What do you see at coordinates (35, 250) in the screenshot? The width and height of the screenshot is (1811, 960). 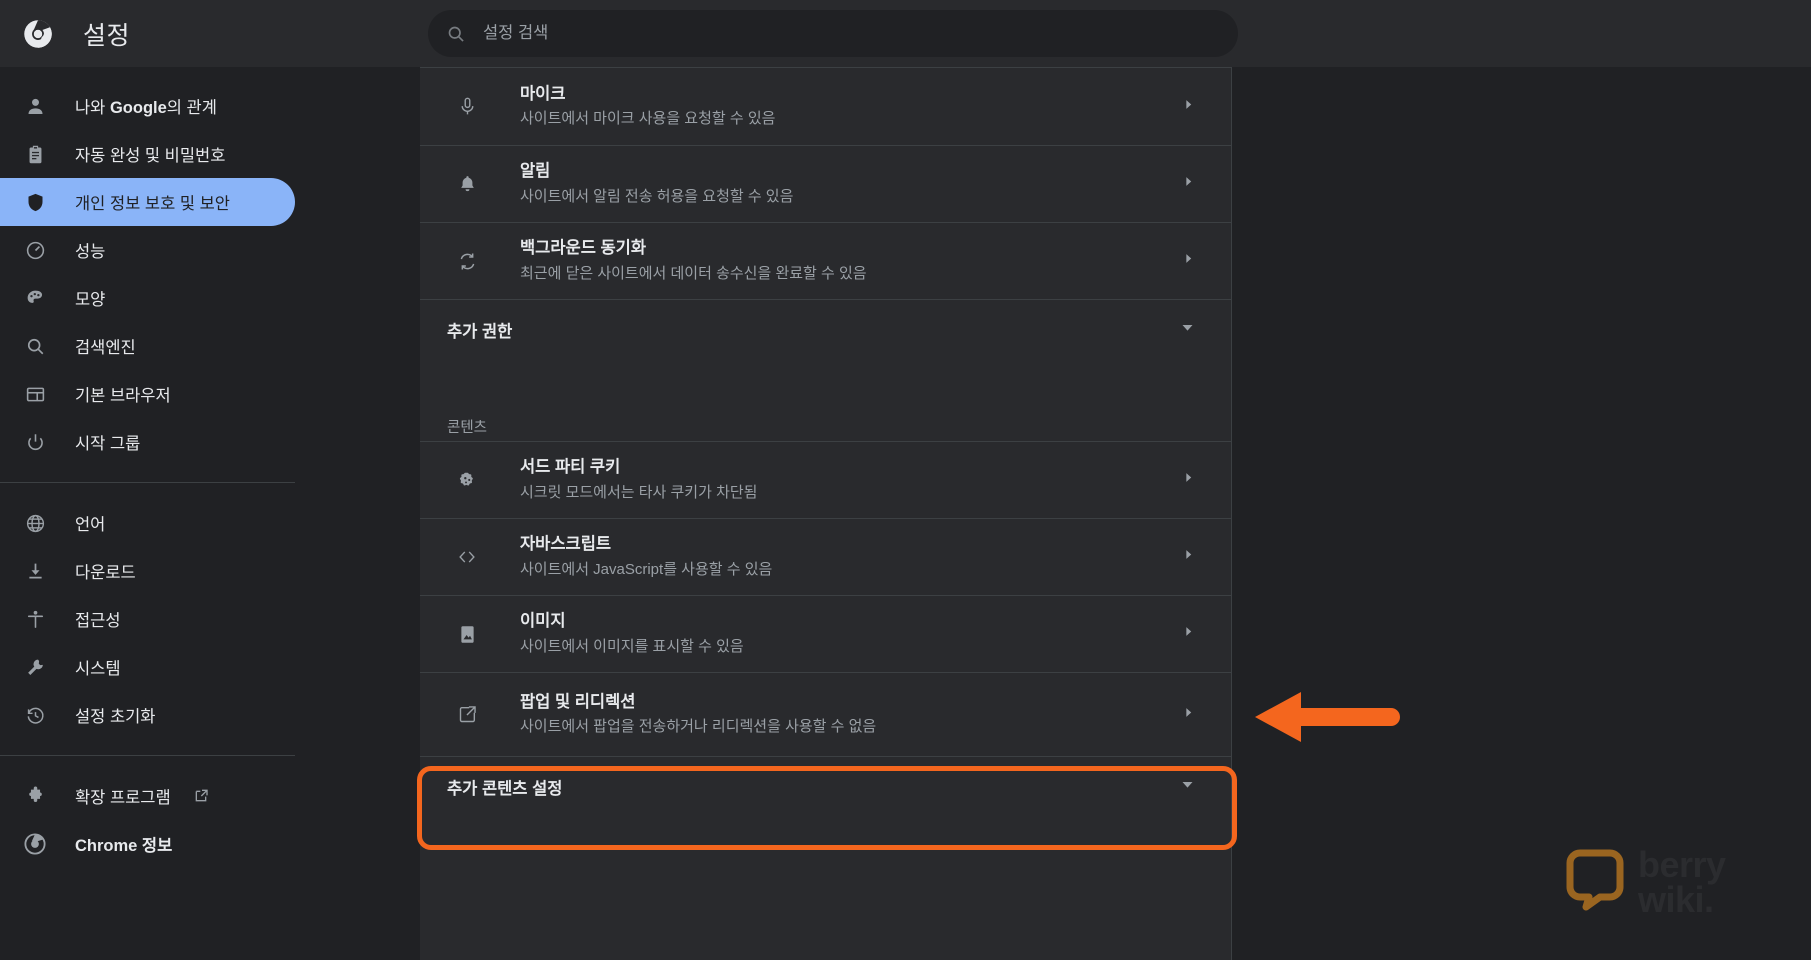 I see `speedometer-icon` at bounding box center [35, 250].